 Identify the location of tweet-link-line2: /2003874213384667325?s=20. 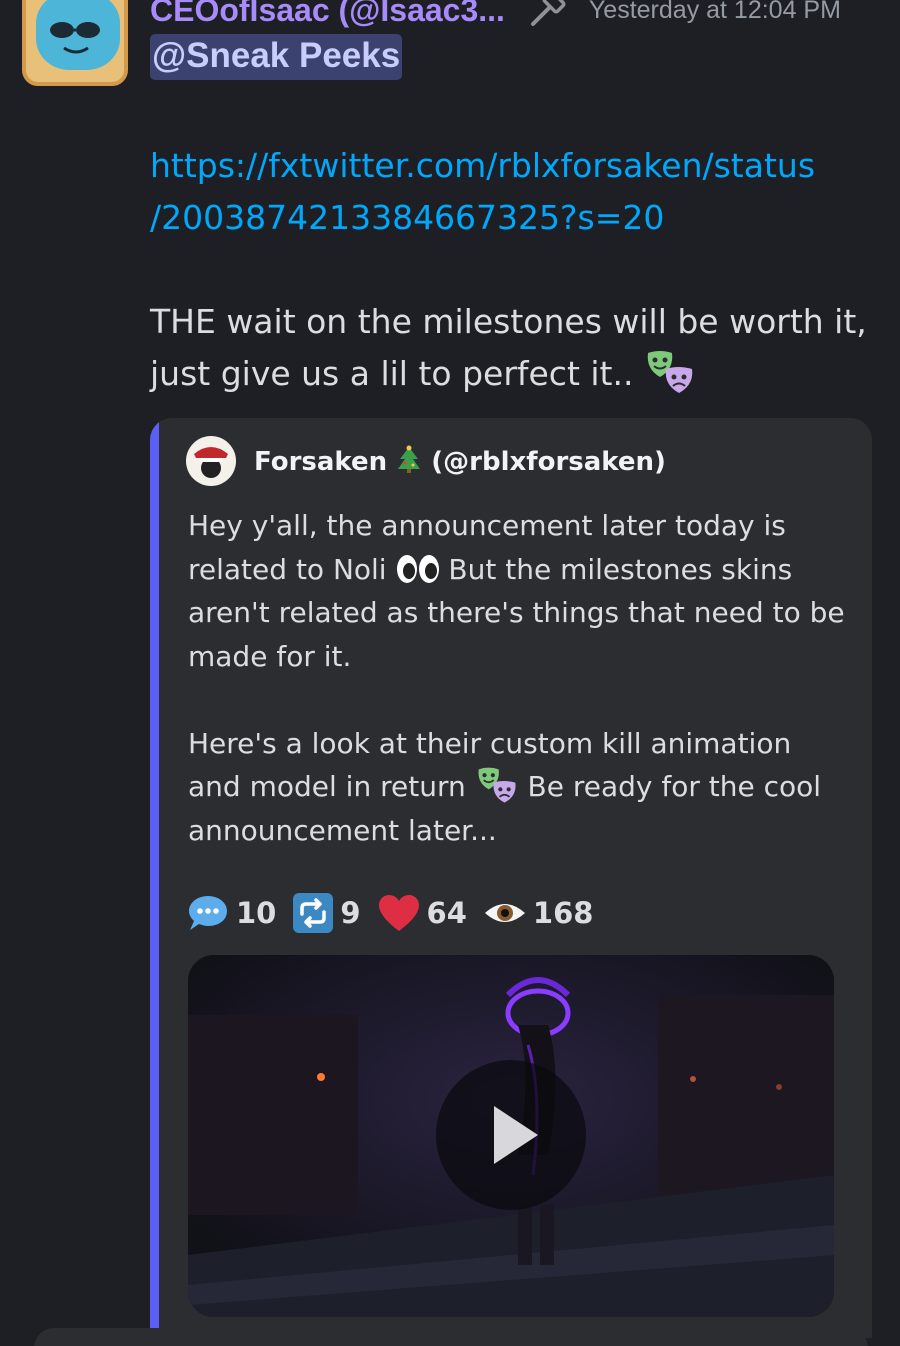
(500, 218).